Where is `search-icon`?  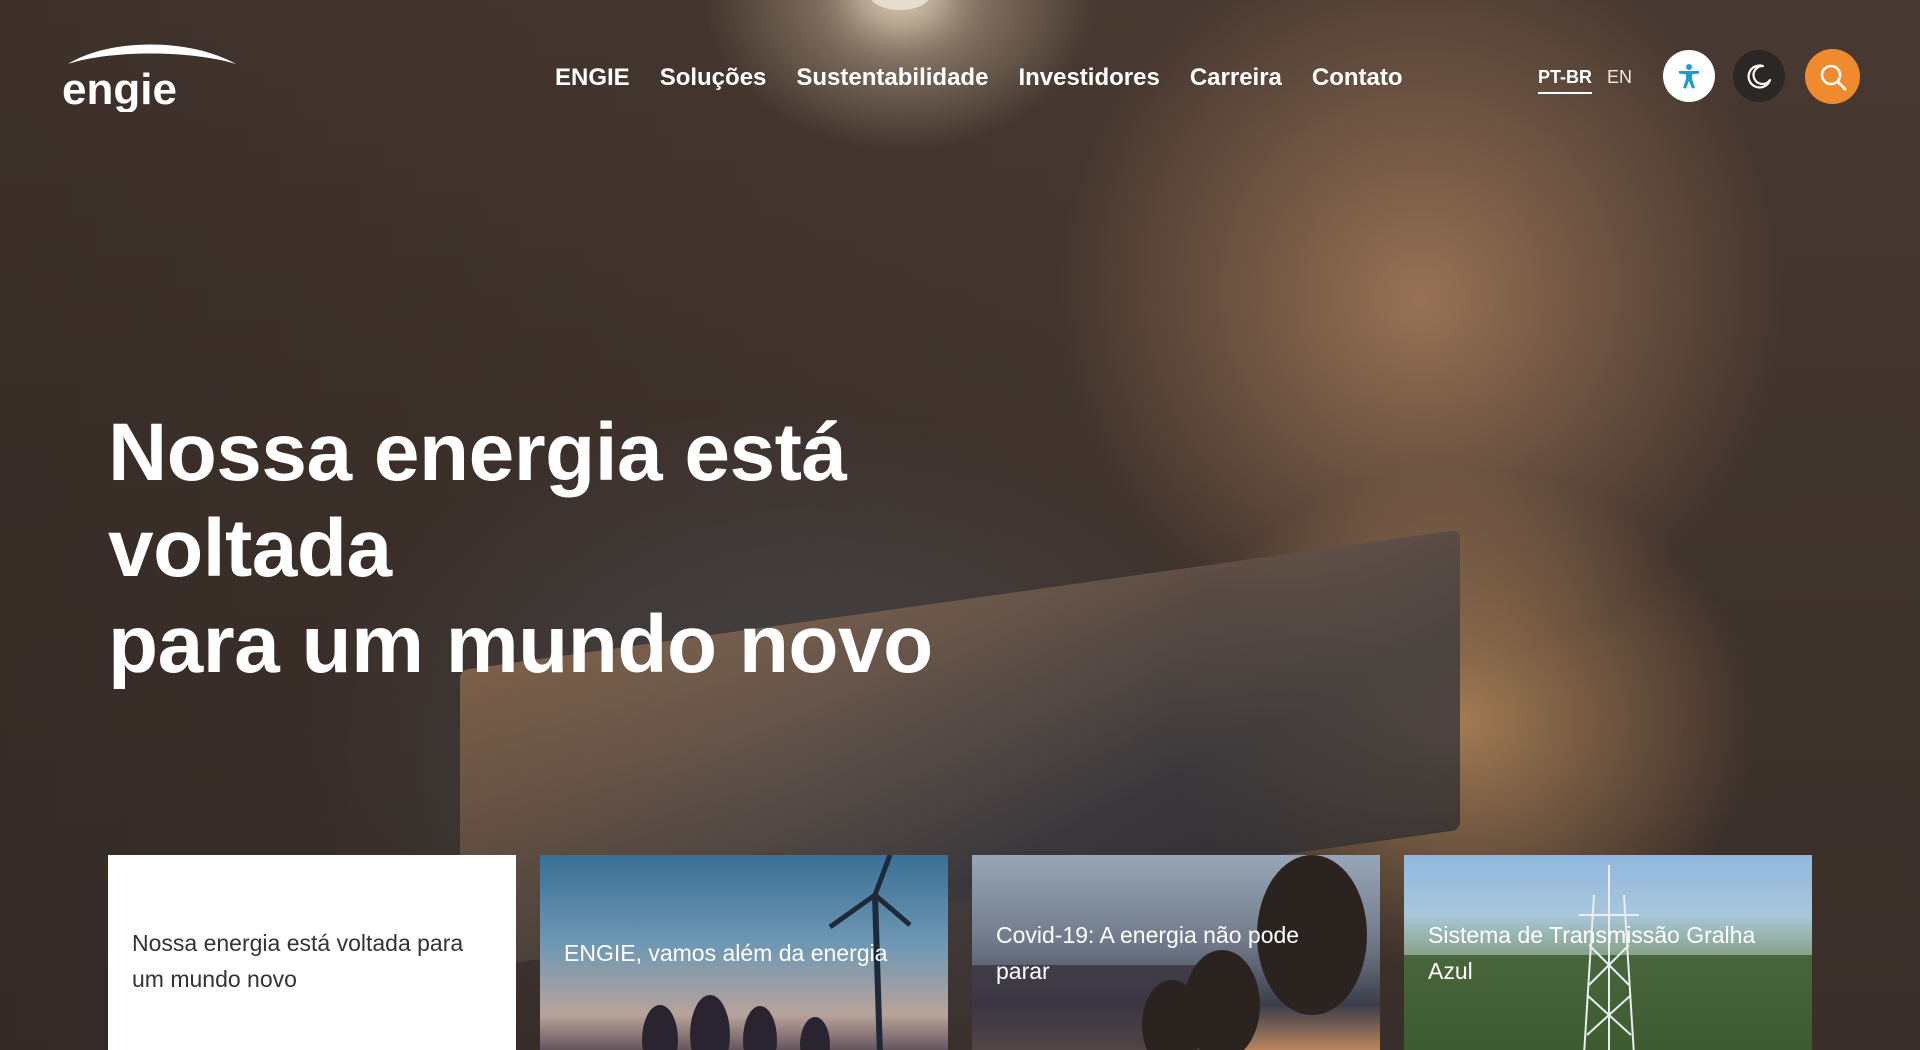 search-icon is located at coordinates (1833, 77).